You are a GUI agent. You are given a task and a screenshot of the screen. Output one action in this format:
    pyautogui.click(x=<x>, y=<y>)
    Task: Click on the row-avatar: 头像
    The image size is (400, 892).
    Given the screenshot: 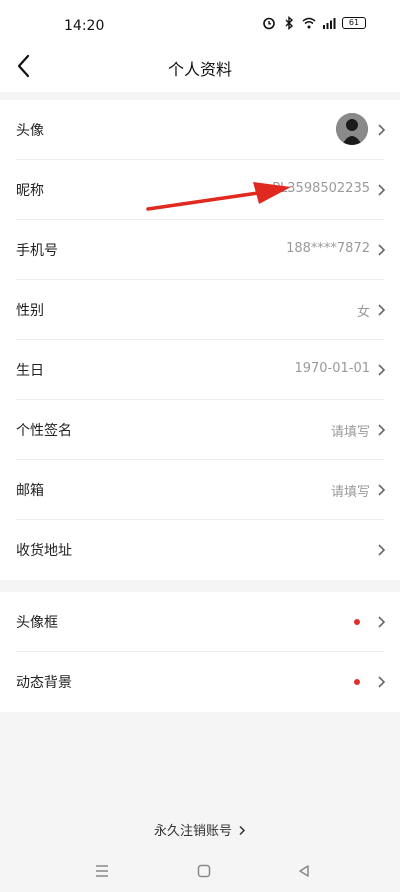 What is the action you would take?
    pyautogui.click(x=200, y=130)
    